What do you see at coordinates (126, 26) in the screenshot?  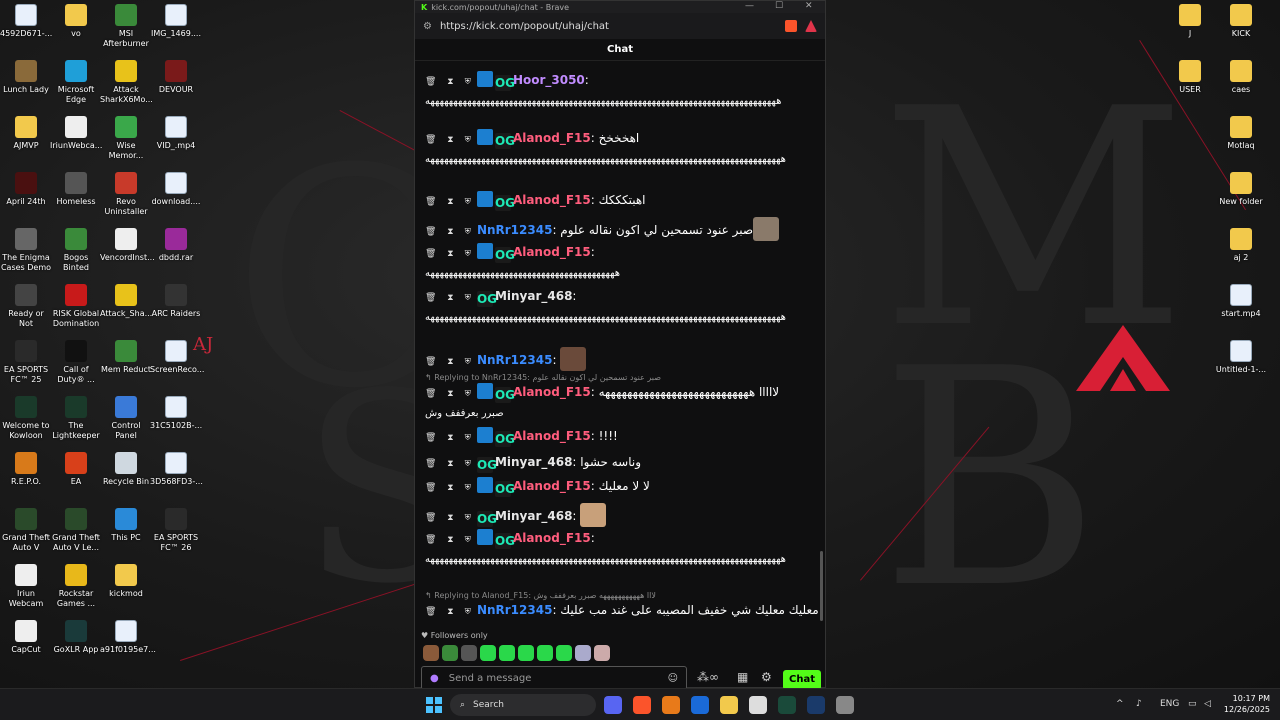 I see `desktop-icon: MSI Afterburner` at bounding box center [126, 26].